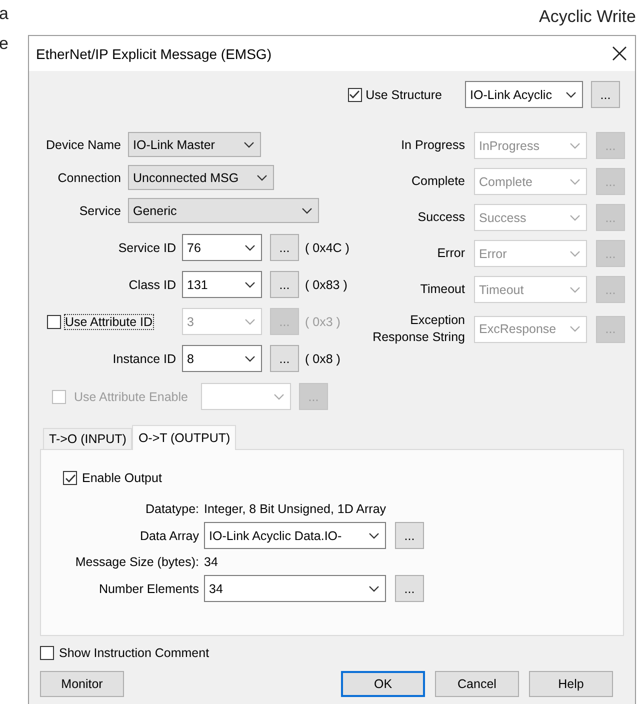 This screenshot has height=704, width=640. What do you see at coordinates (440, 217) in the screenshot?
I see `field-label: Success` at bounding box center [440, 217].